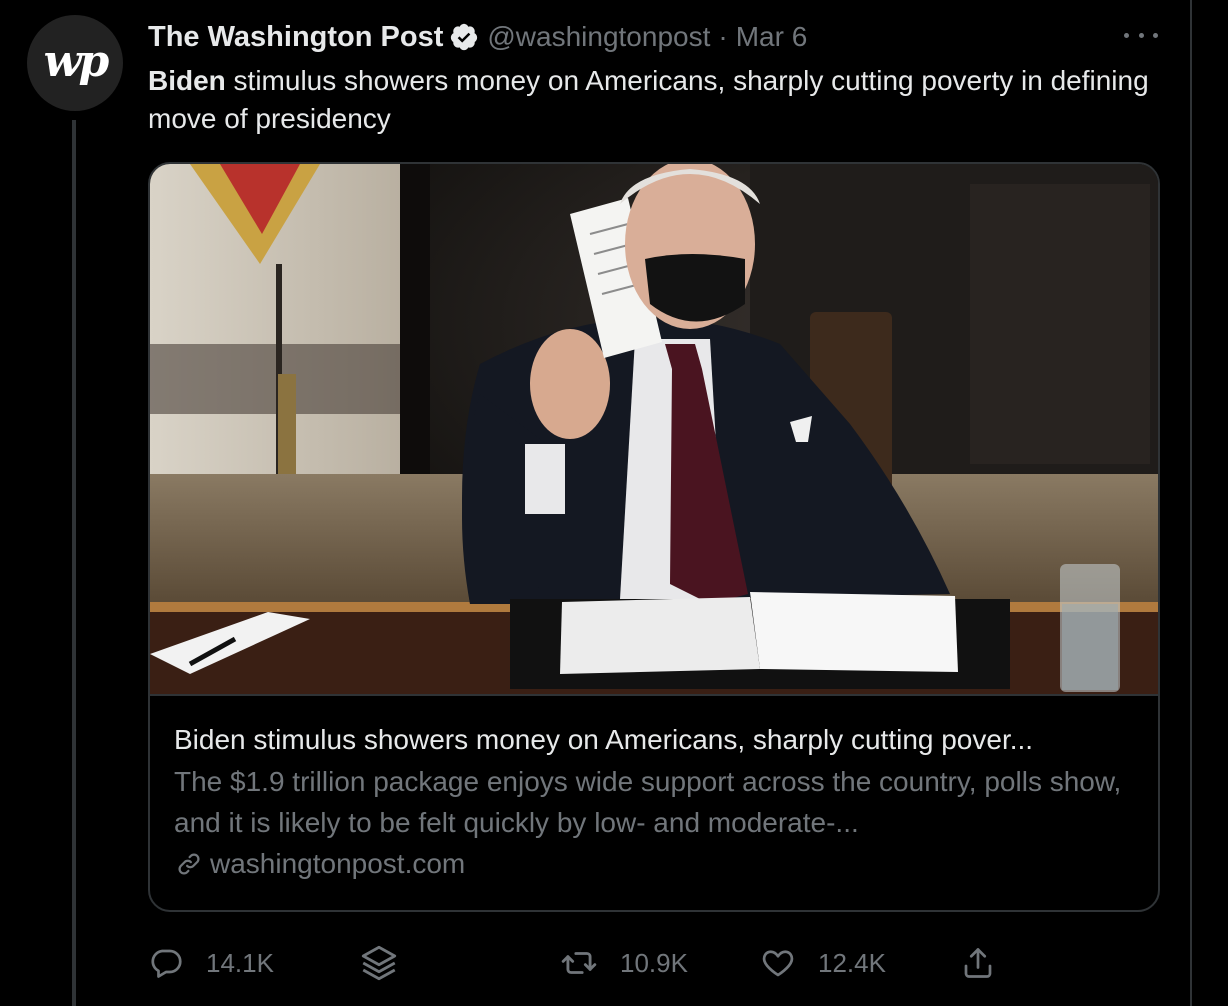 This screenshot has height=1006, width=1228. Describe the element at coordinates (74, 563) in the screenshot. I see `thread-line` at that location.